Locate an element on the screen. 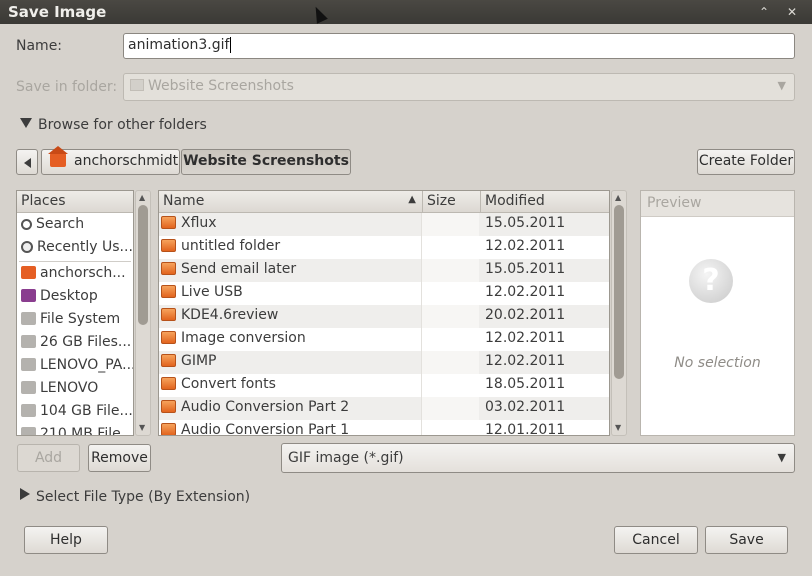  places-scrollbar: ▲ ▼ is located at coordinates (143, 313).